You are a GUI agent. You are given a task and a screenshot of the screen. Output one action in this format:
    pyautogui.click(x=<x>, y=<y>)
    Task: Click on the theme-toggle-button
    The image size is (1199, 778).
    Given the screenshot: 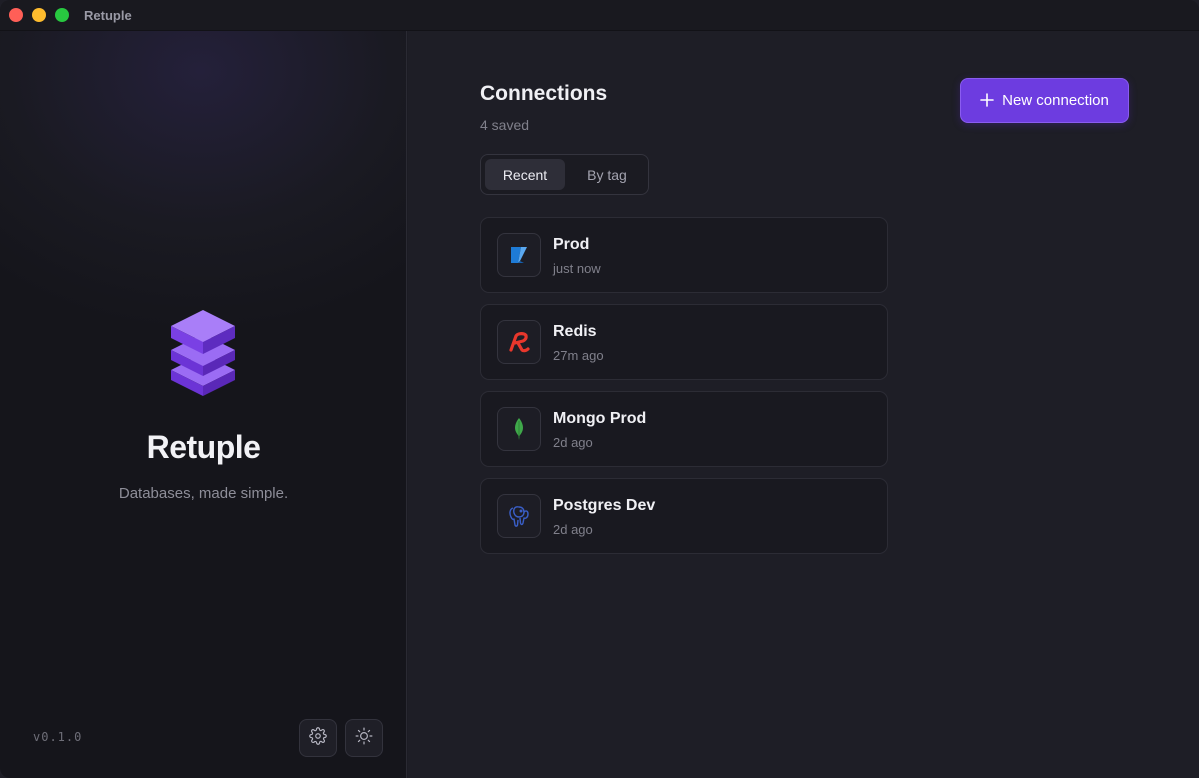 What is the action you would take?
    pyautogui.click(x=364, y=738)
    